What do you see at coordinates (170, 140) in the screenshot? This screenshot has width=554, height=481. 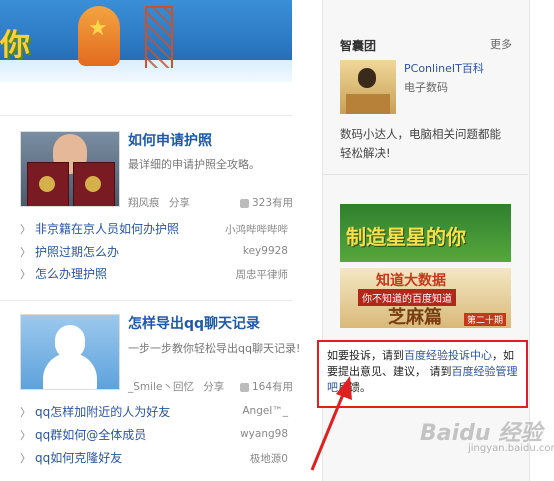 I see `card-title-link: 如何申请护照` at bounding box center [170, 140].